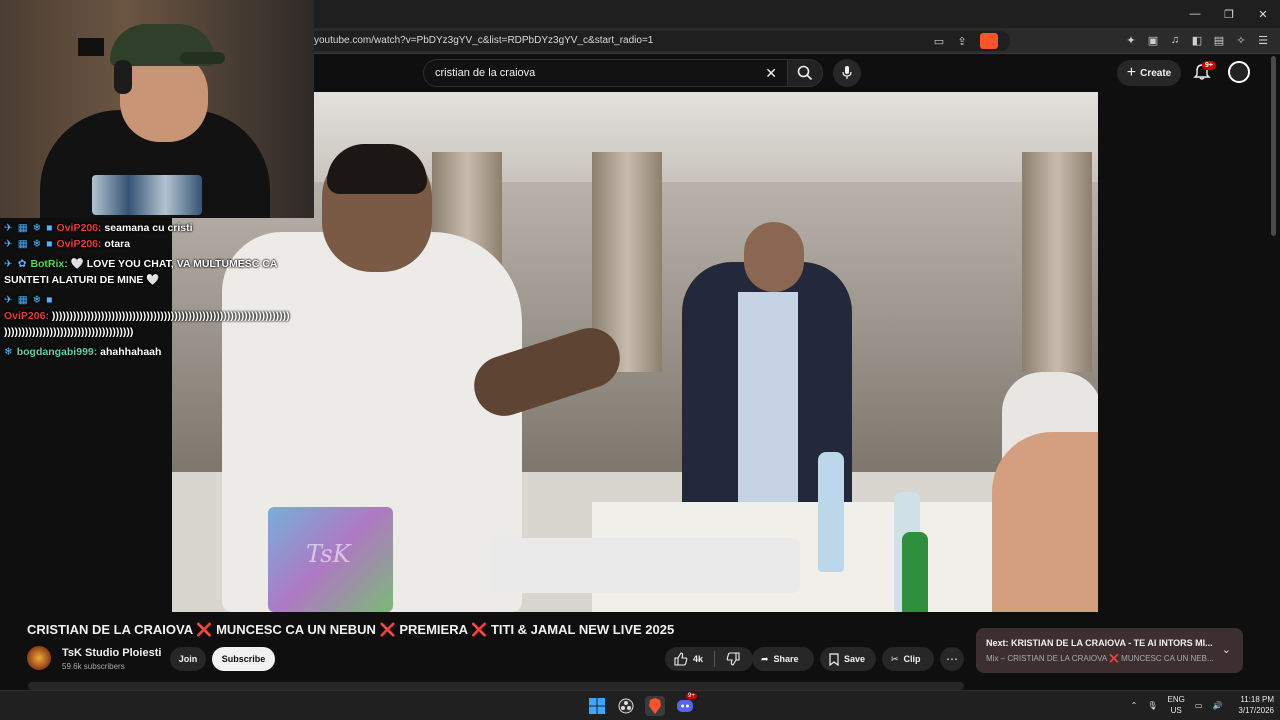 The height and width of the screenshot is (720, 1280). I want to click on like-count: 4k, so click(698, 659).